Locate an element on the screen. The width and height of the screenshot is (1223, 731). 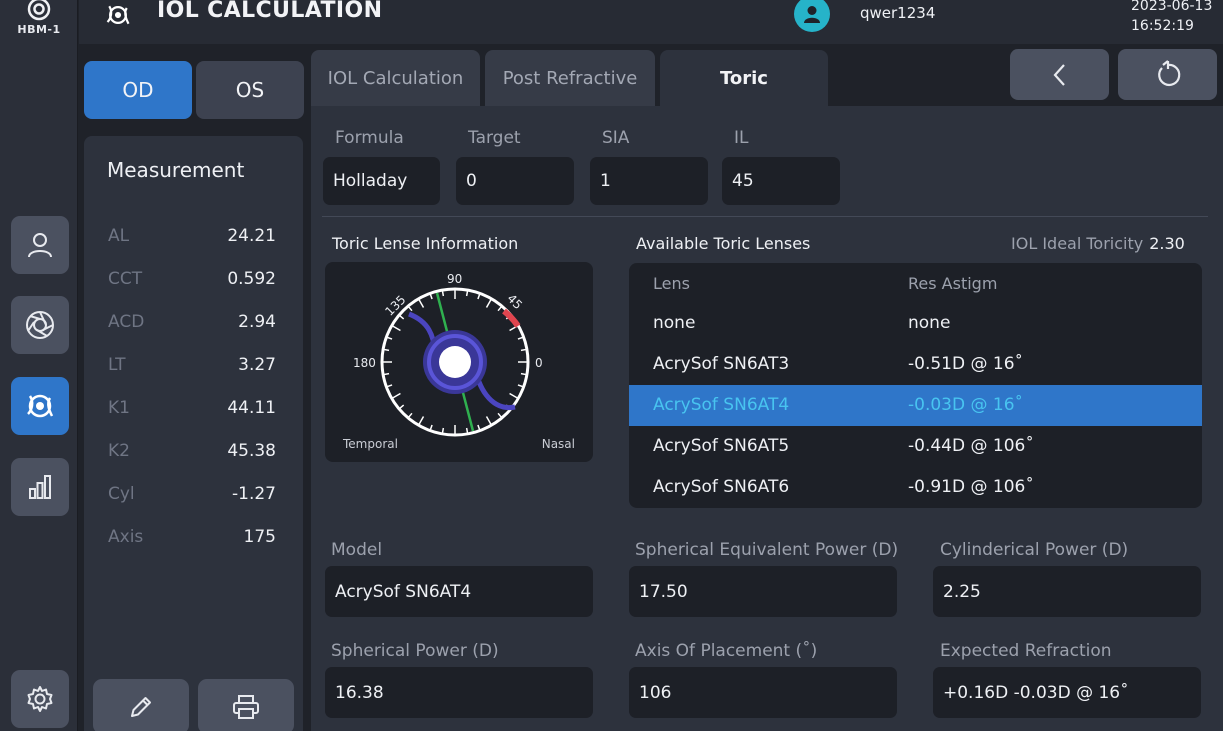
toric-dial-panel: 90 180 0 135 45 Temporal Nasal is located at coordinates (459, 362).